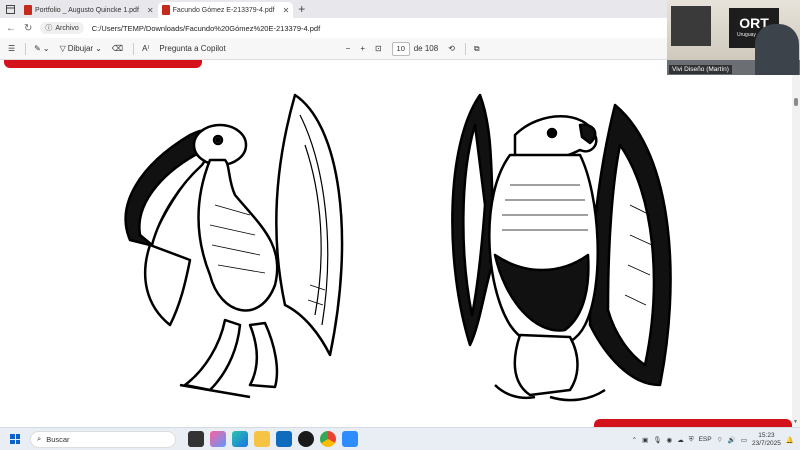 This screenshot has width=800, height=450. I want to click on info-icon: ⓘ, so click(49, 28).